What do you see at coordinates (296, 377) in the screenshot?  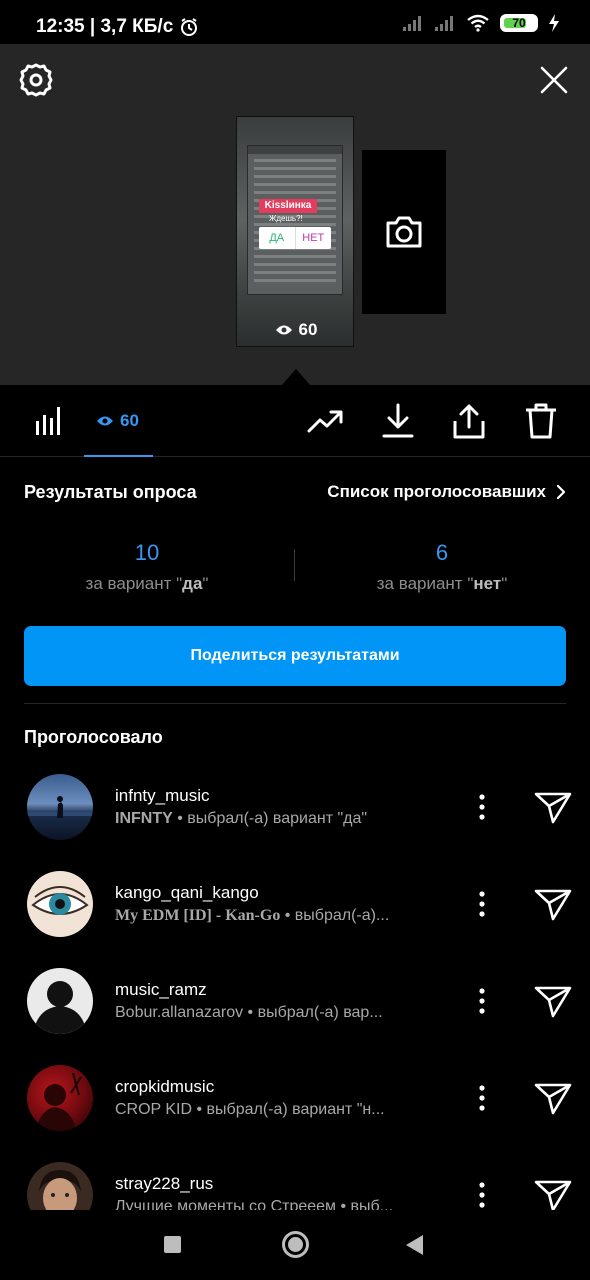 I see `selected-story-indicator` at bounding box center [296, 377].